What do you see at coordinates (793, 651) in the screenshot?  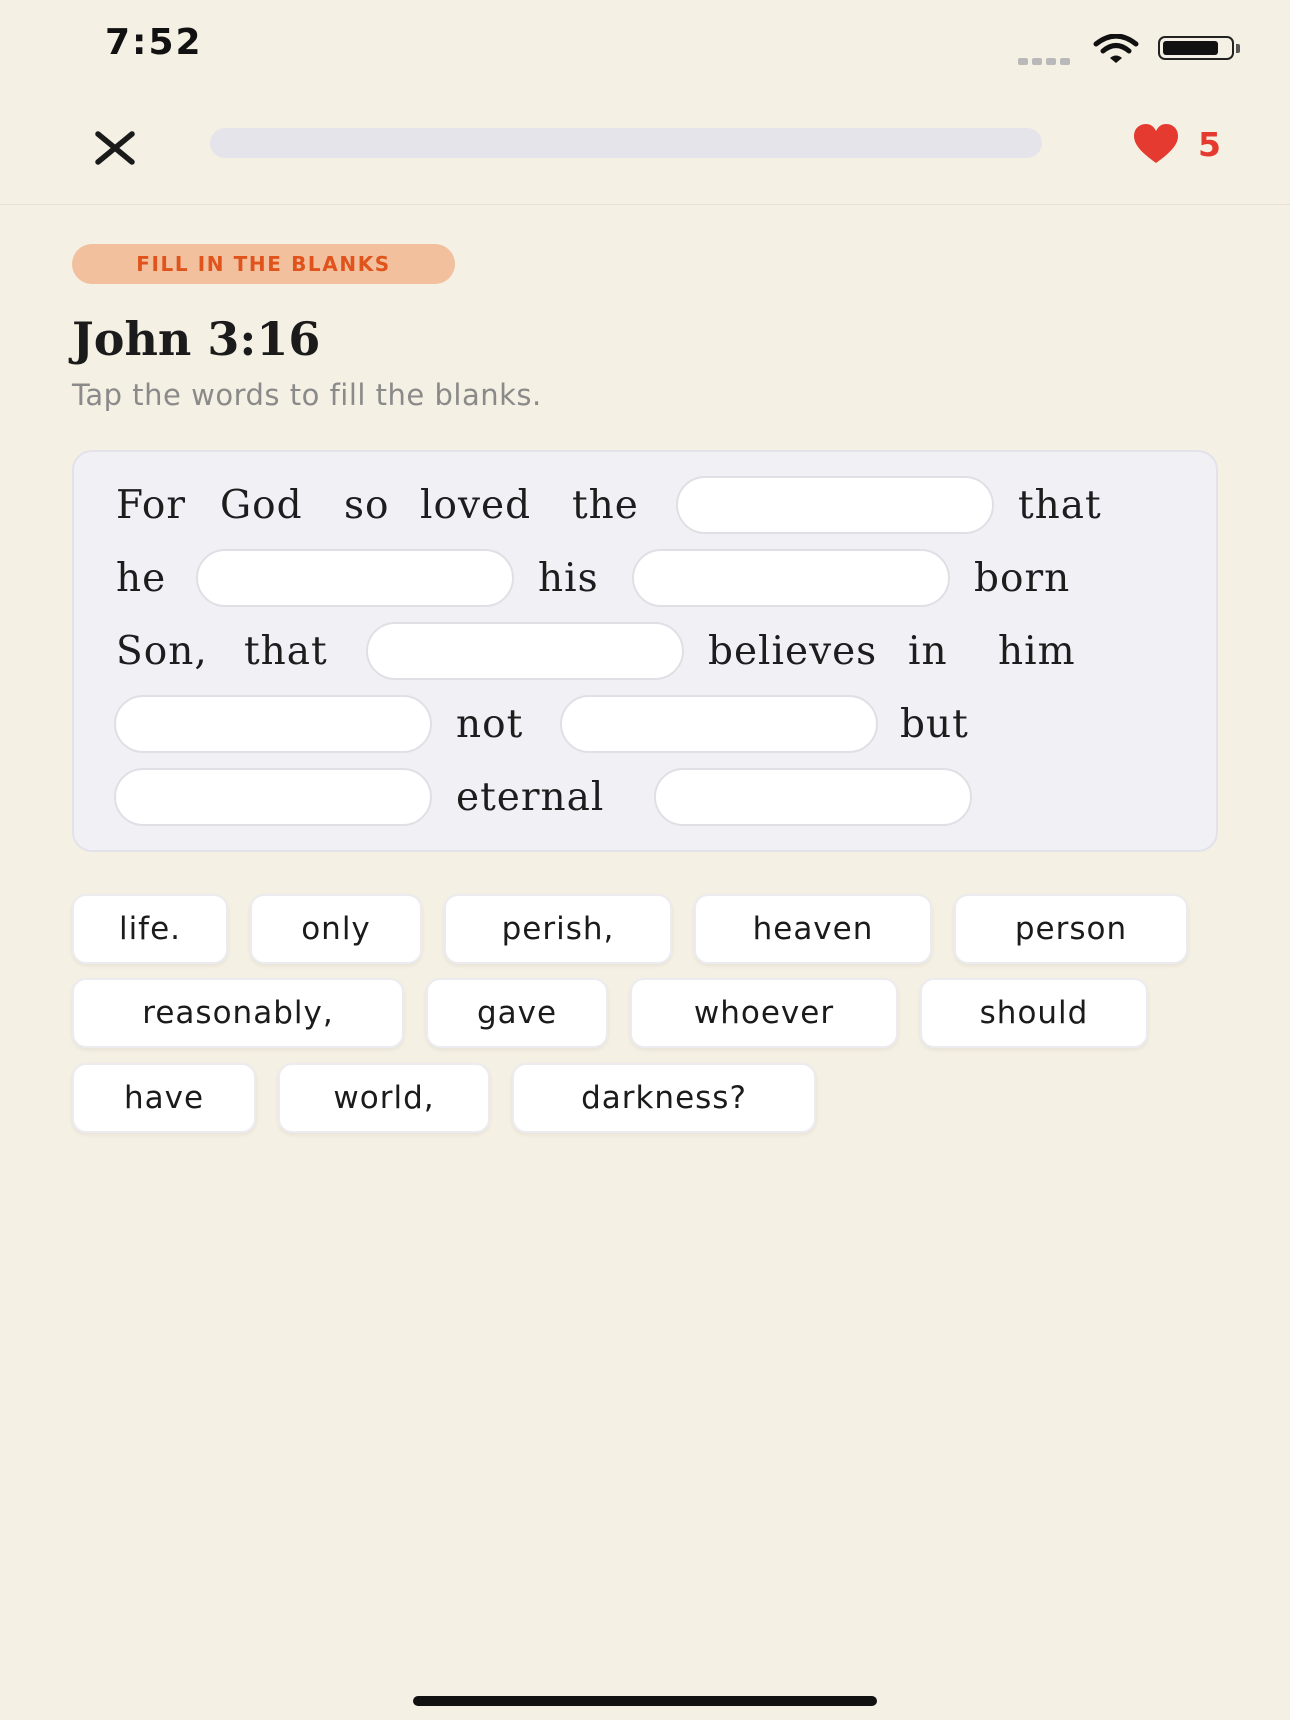 I see `verse-word: believes` at bounding box center [793, 651].